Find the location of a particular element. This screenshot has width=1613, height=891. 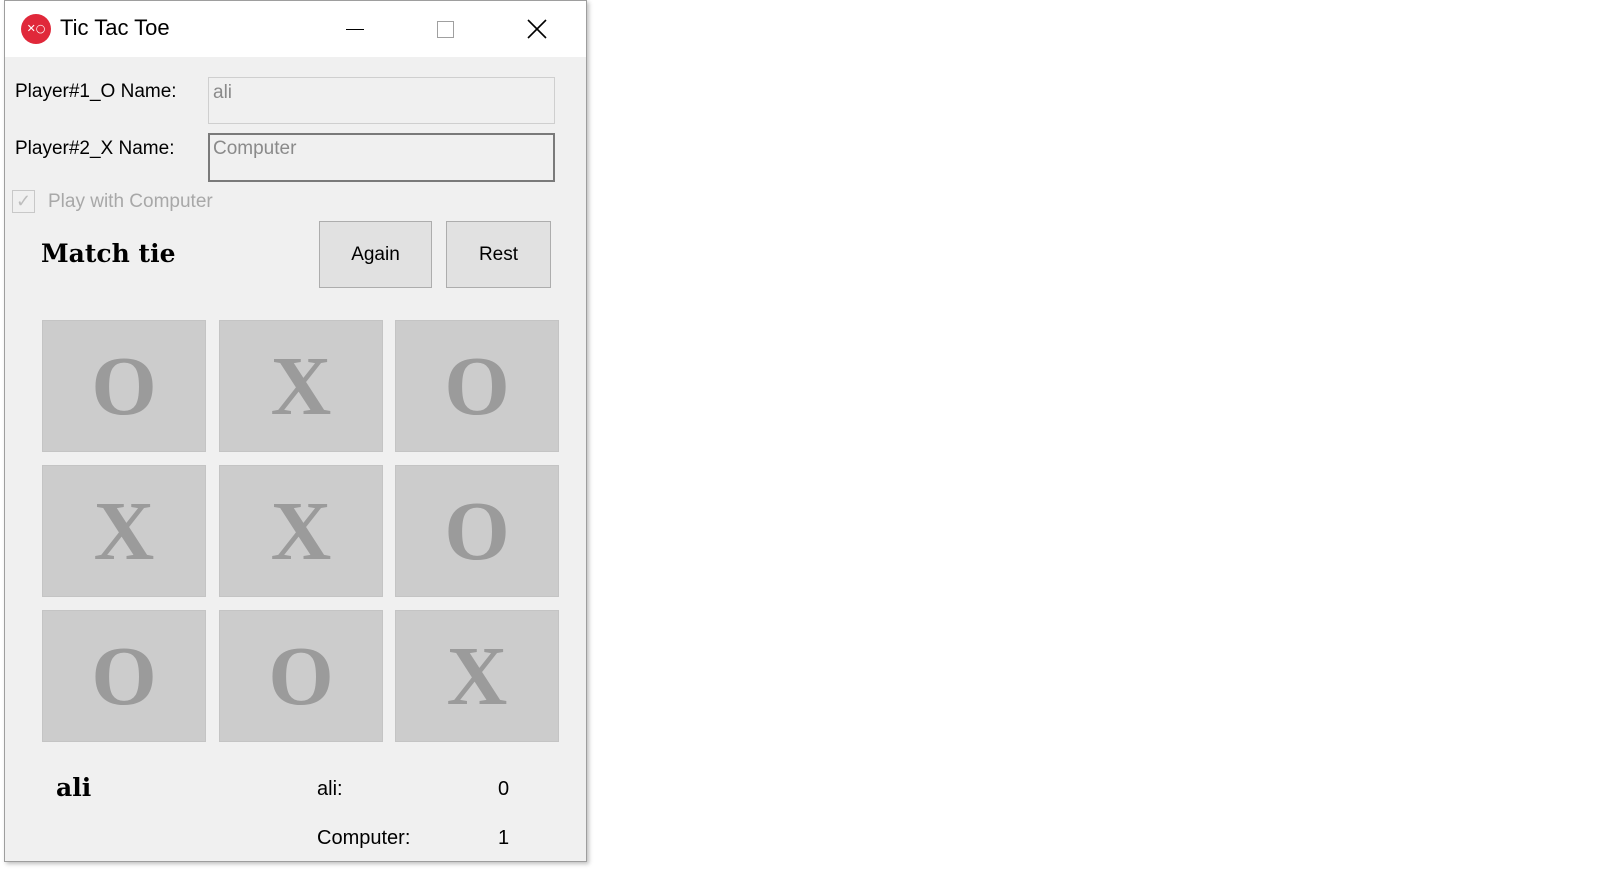

board-cell-2: X is located at coordinates (301, 386).